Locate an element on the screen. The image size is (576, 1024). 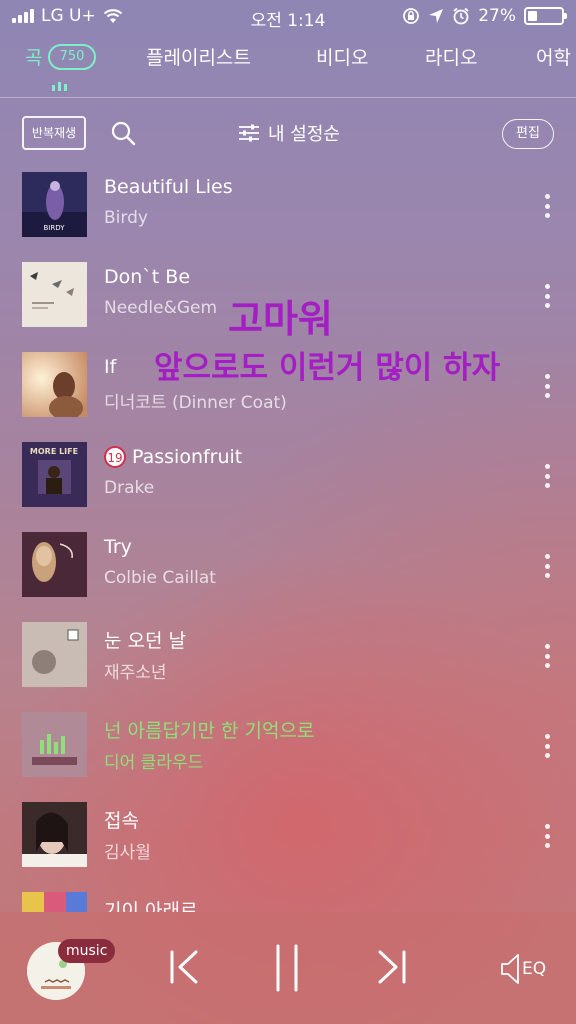
sort-button: 내 설정순 is located at coordinates (289, 133).